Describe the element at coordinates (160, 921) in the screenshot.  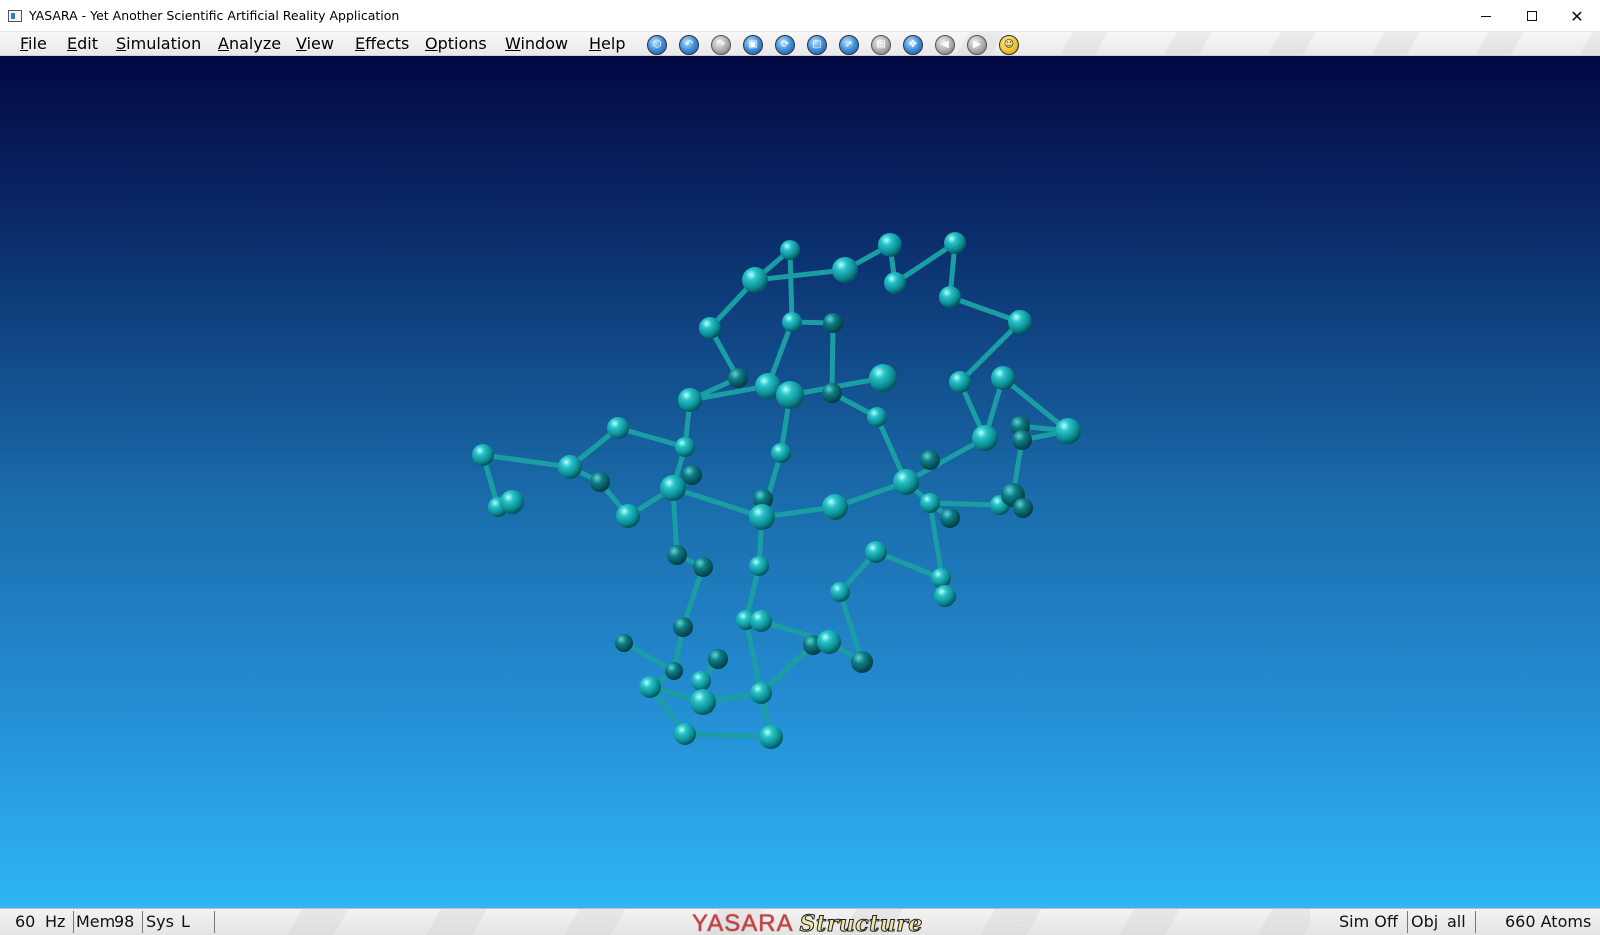
I see `sys-label: Sys` at that location.